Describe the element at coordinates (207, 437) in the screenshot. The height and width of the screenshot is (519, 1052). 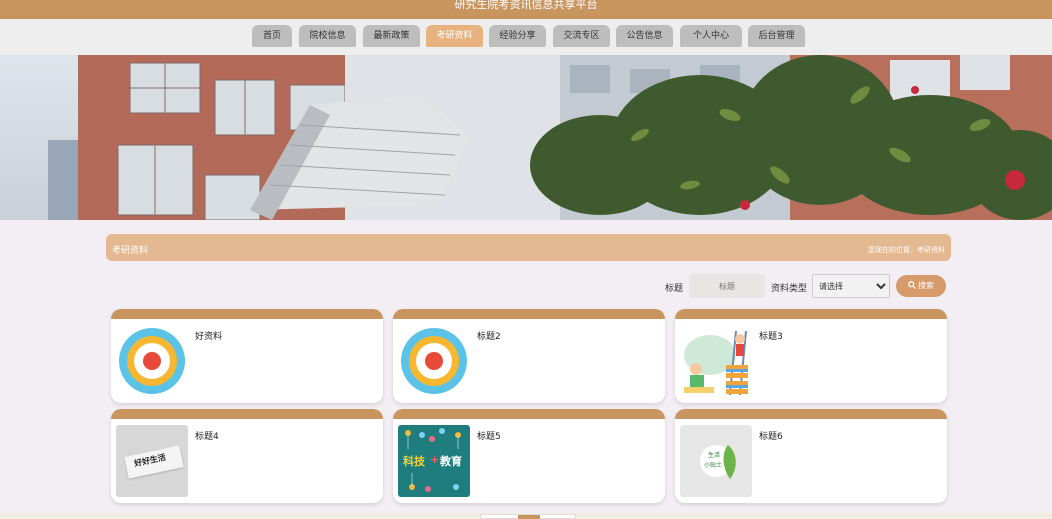
I see `card-title: 标题4` at that location.